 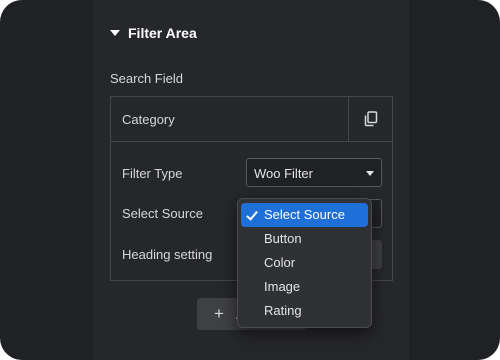 What do you see at coordinates (146, 78) in the screenshot?
I see `search-field-label: Search Field` at bounding box center [146, 78].